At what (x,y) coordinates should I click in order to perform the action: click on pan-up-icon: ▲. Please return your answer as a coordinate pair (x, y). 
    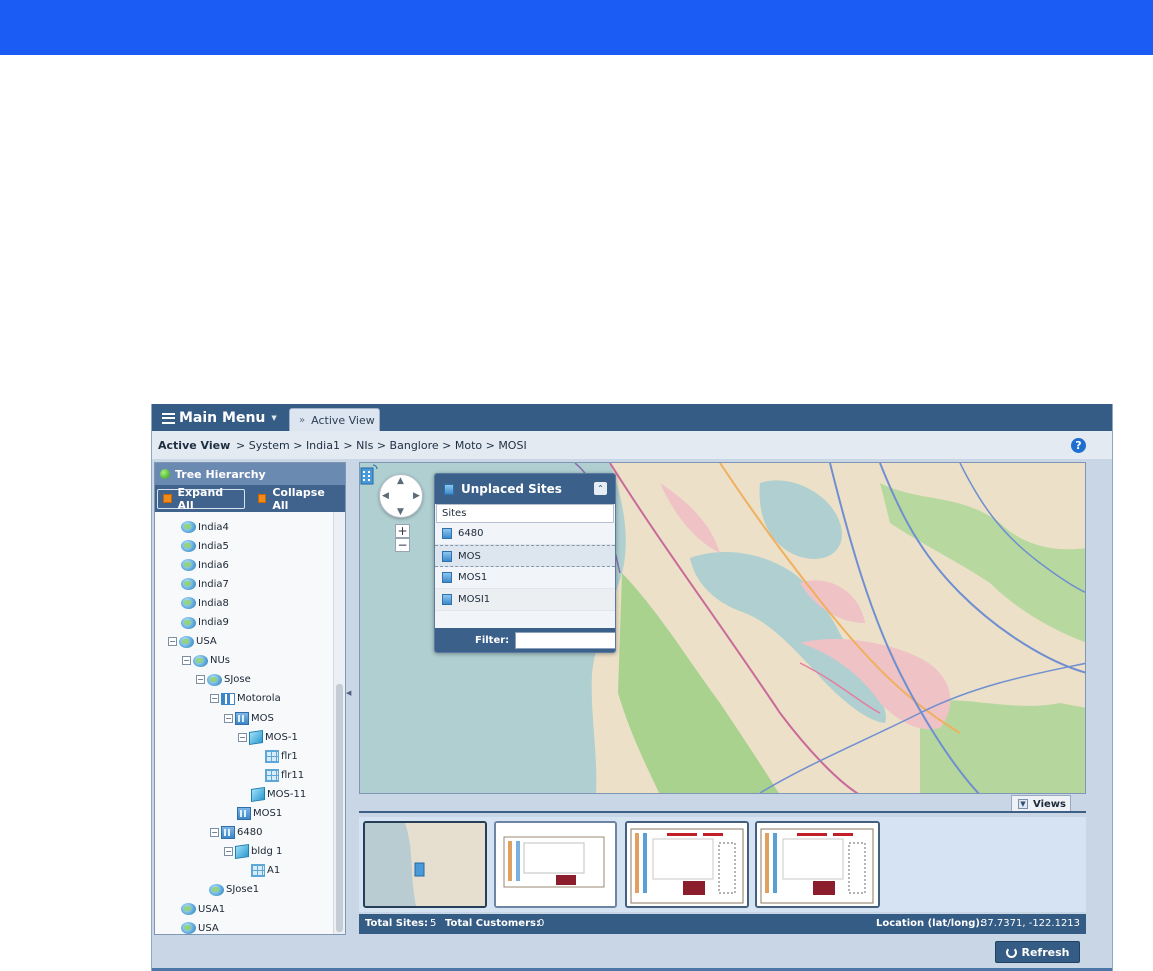
    Looking at the image, I should click on (400, 481).